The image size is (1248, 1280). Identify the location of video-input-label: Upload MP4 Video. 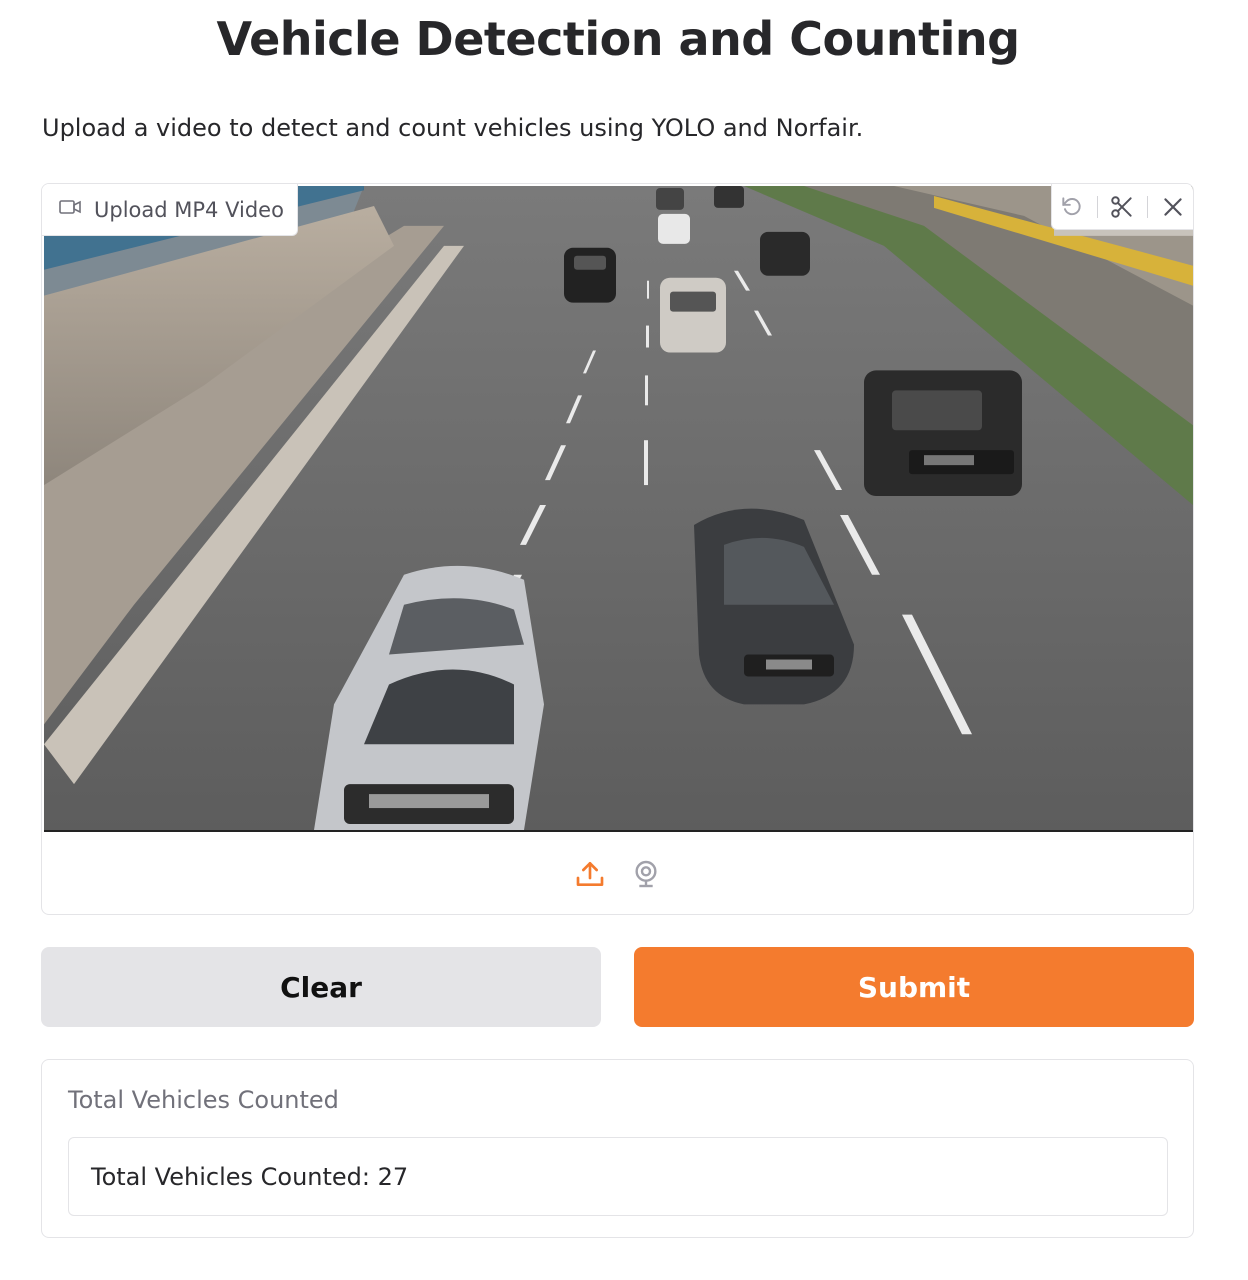
(170, 210).